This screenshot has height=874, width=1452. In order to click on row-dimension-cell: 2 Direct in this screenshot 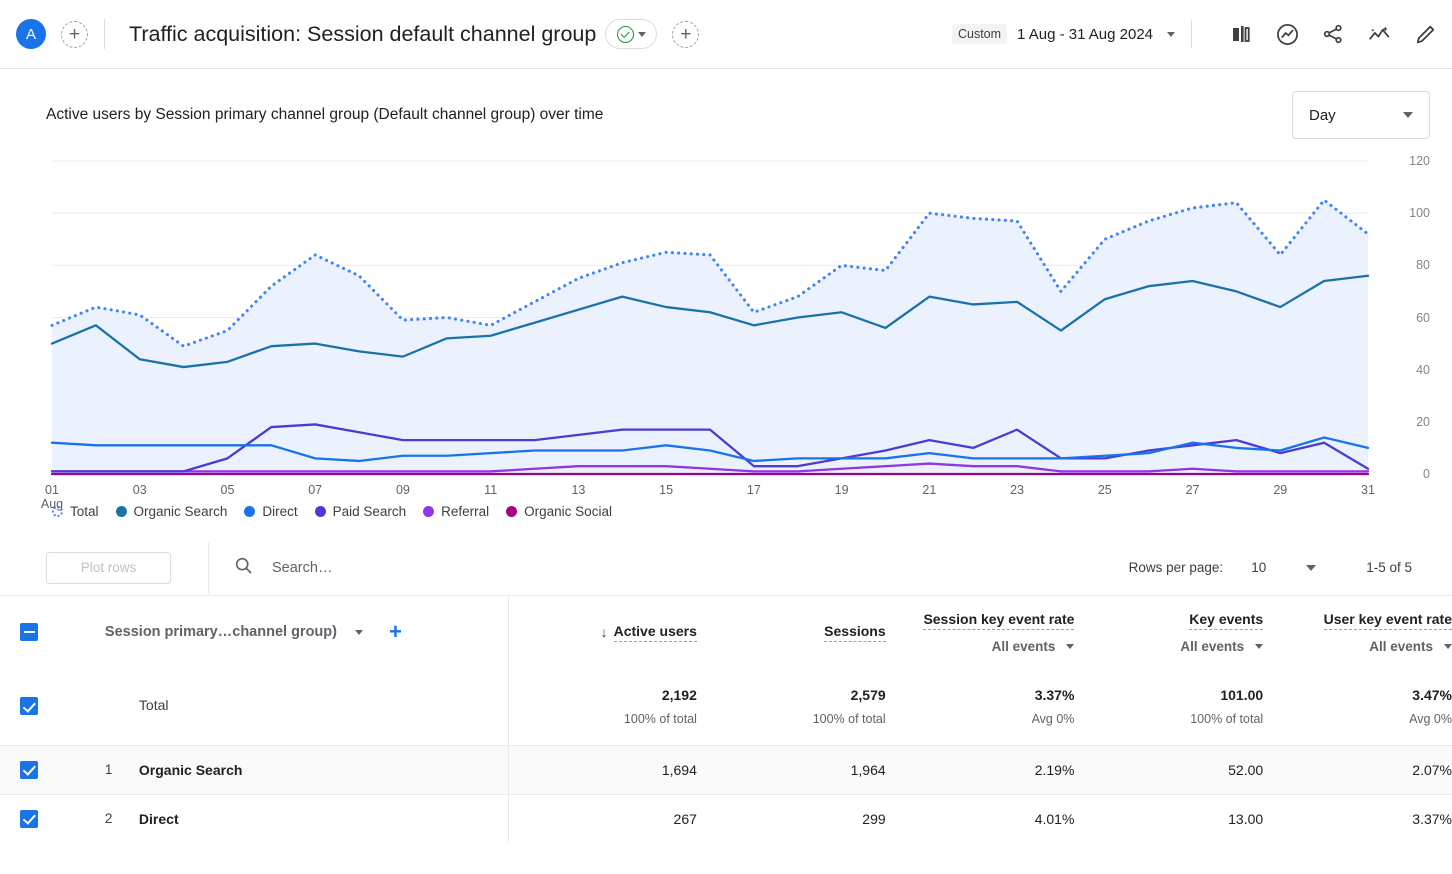, I will do `click(277, 818)`.